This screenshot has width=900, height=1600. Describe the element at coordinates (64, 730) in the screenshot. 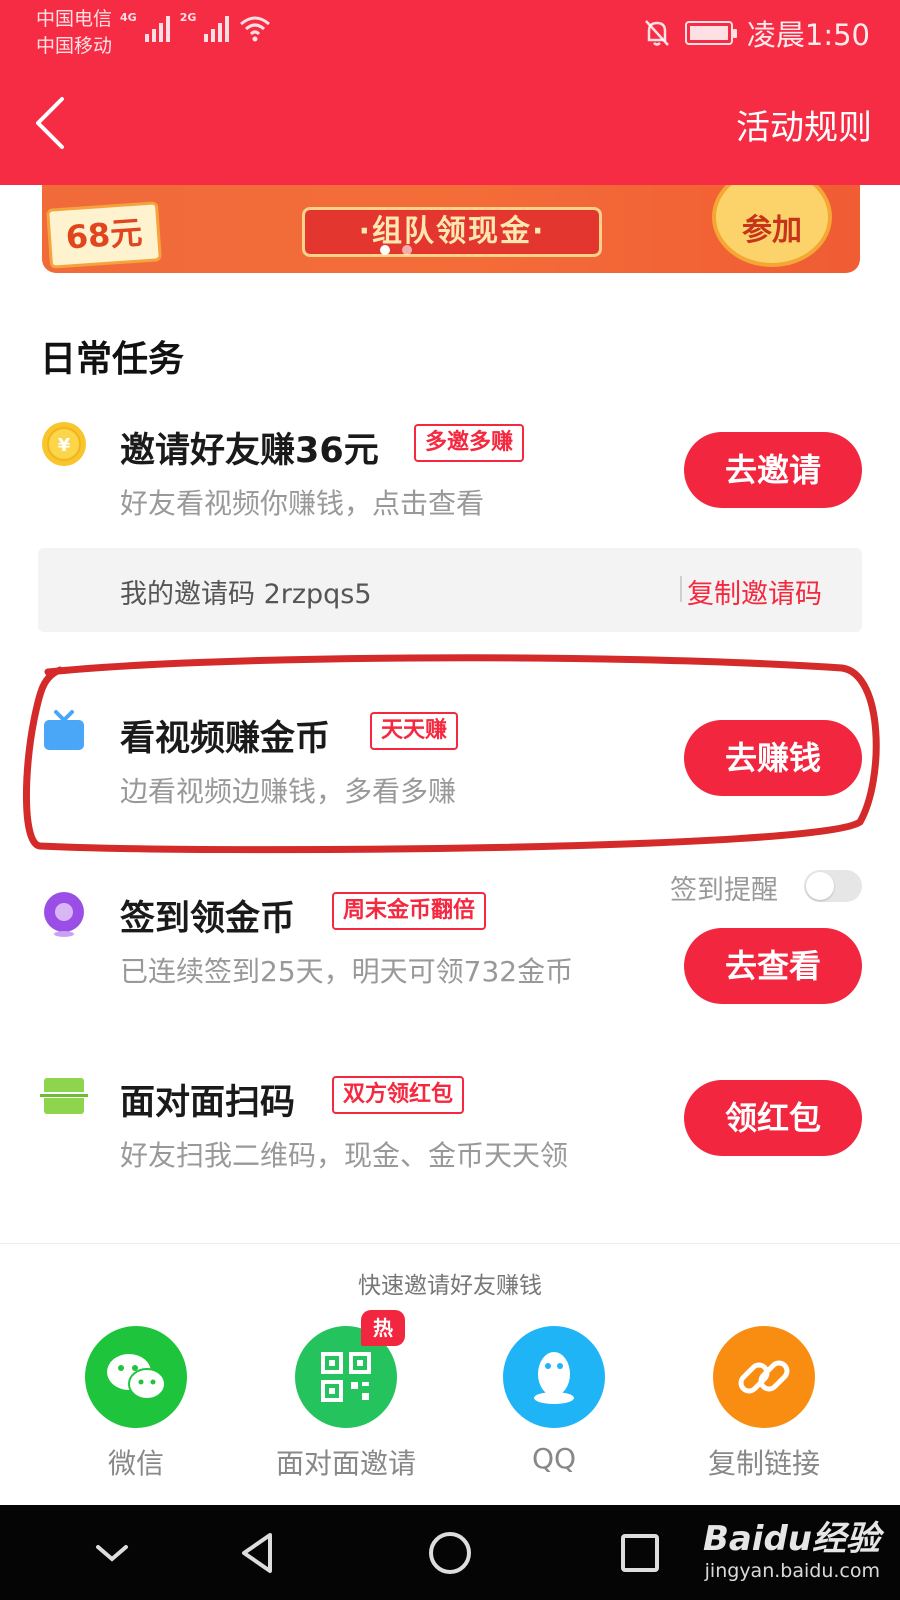

I see `tv-icon` at that location.